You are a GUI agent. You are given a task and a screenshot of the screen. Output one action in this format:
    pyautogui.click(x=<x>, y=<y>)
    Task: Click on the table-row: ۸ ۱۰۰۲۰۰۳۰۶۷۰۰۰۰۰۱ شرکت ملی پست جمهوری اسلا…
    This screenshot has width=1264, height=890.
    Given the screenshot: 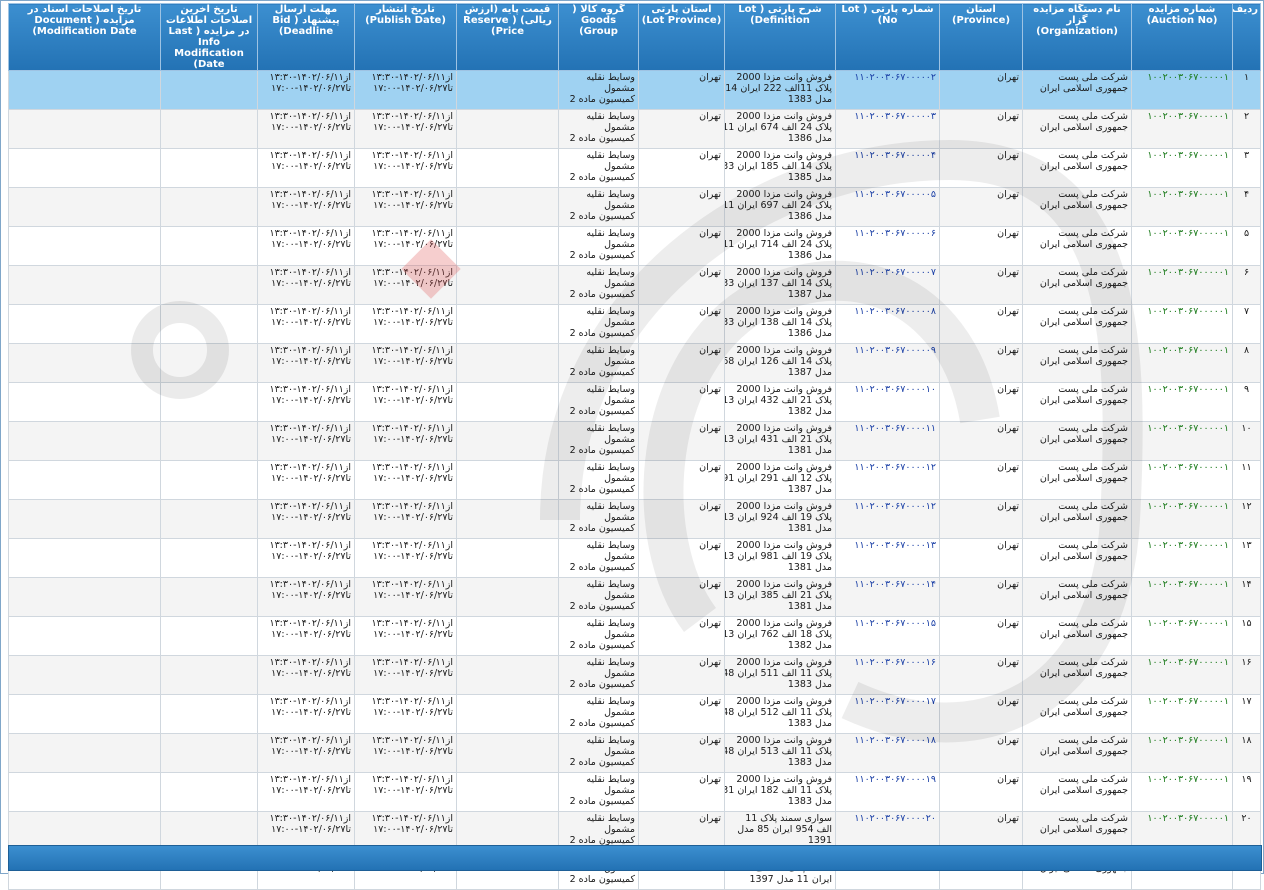 What is the action you would take?
    pyautogui.click(x=634, y=363)
    